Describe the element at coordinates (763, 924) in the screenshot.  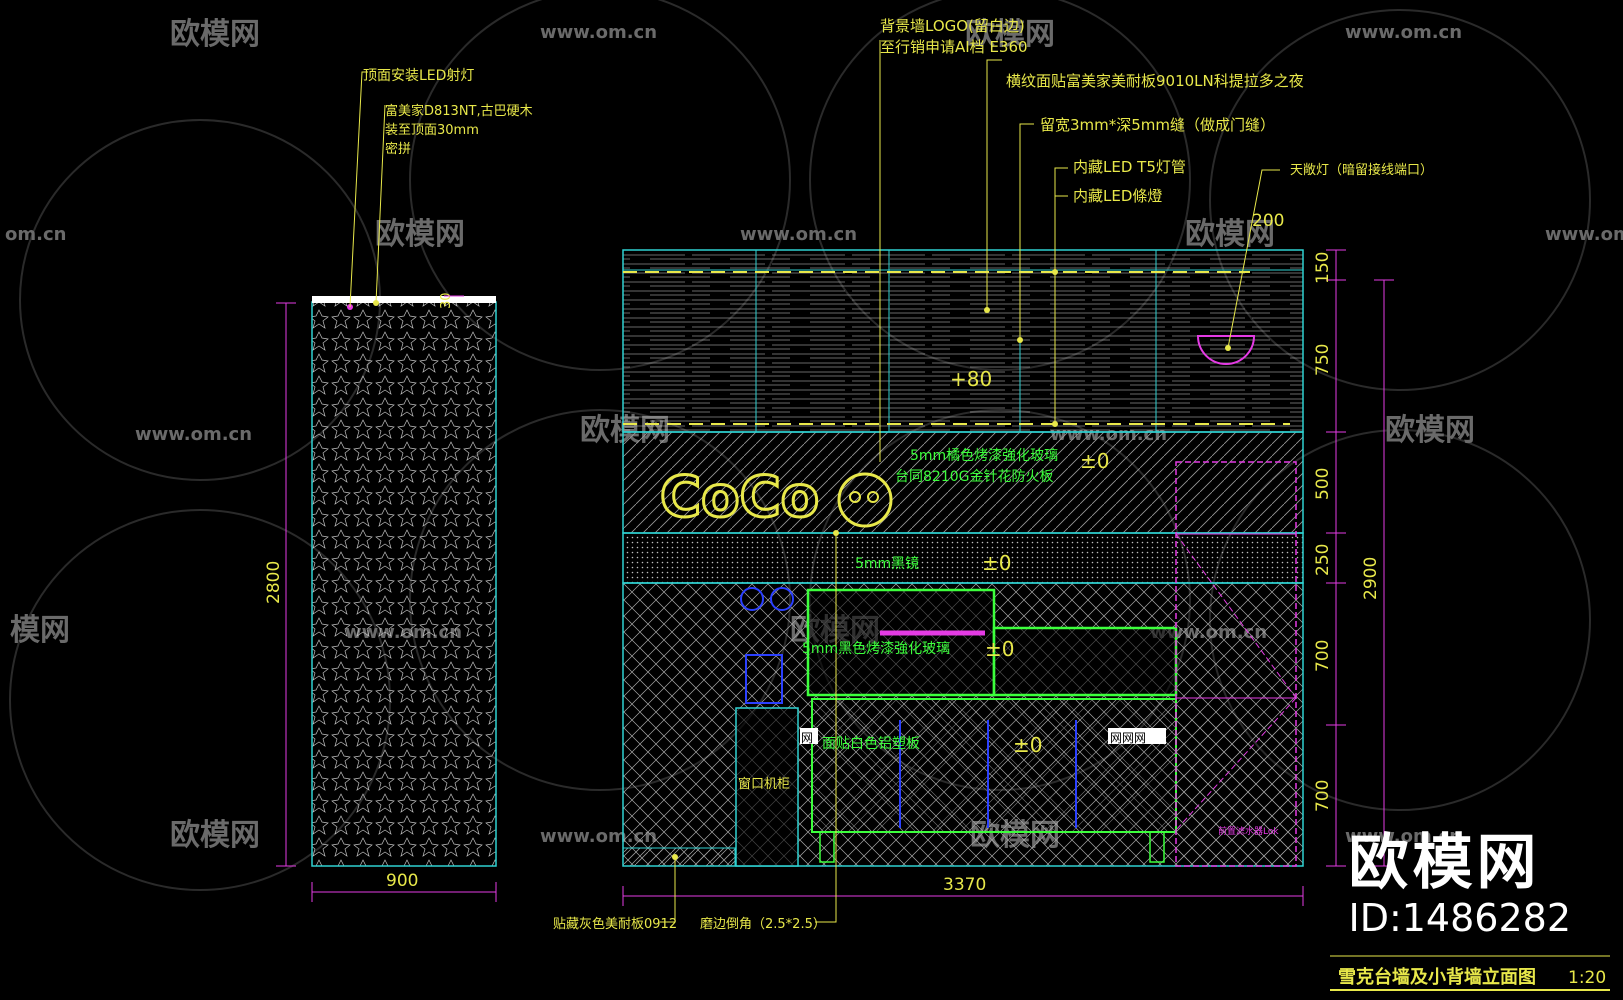
I see `note-edge: 磨边倒角（2.5*2.5）` at that location.